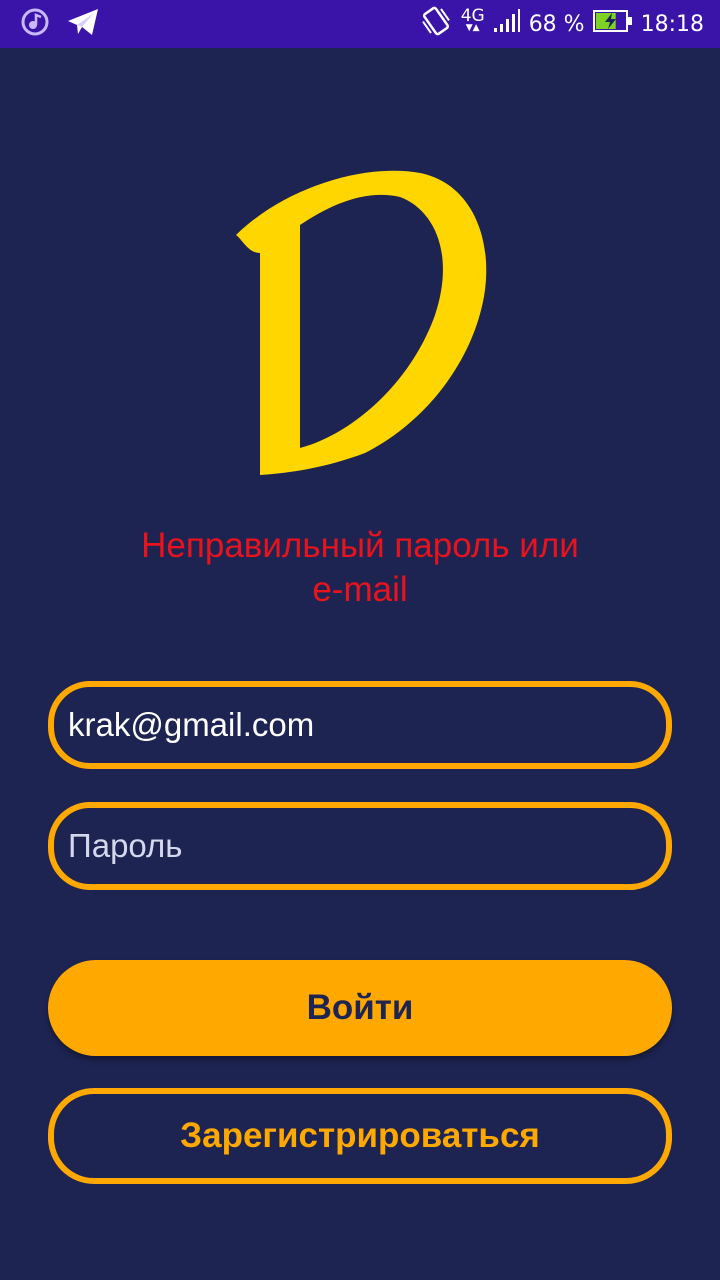 This screenshot has width=720, height=1280. Describe the element at coordinates (360, 1136) in the screenshot. I see `register-button: Зарегистрироваться` at that location.